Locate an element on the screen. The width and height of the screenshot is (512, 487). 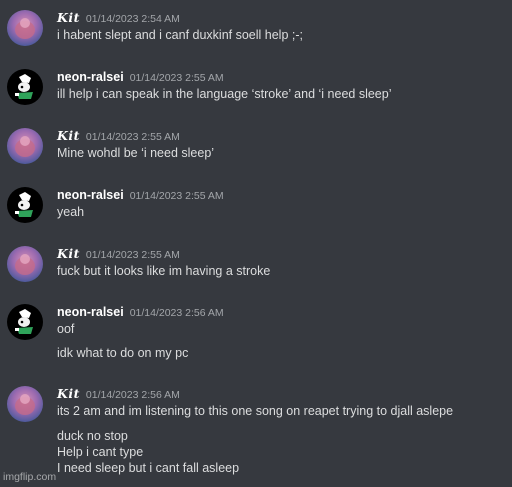
message-header: Kit 01/14/2023 2:54 AM is located at coordinates (118, 18).